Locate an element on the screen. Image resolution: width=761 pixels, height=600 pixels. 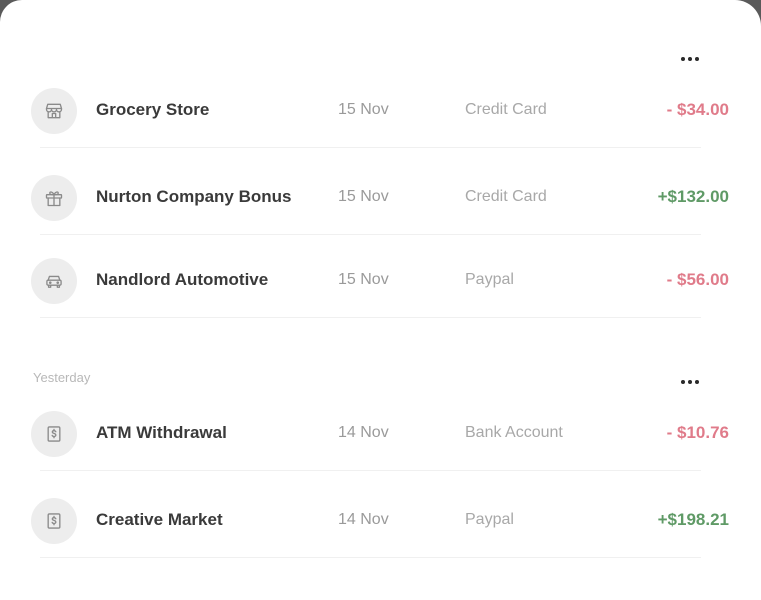
section-label-yesterday: Yesterday is located at coordinates (62, 377).